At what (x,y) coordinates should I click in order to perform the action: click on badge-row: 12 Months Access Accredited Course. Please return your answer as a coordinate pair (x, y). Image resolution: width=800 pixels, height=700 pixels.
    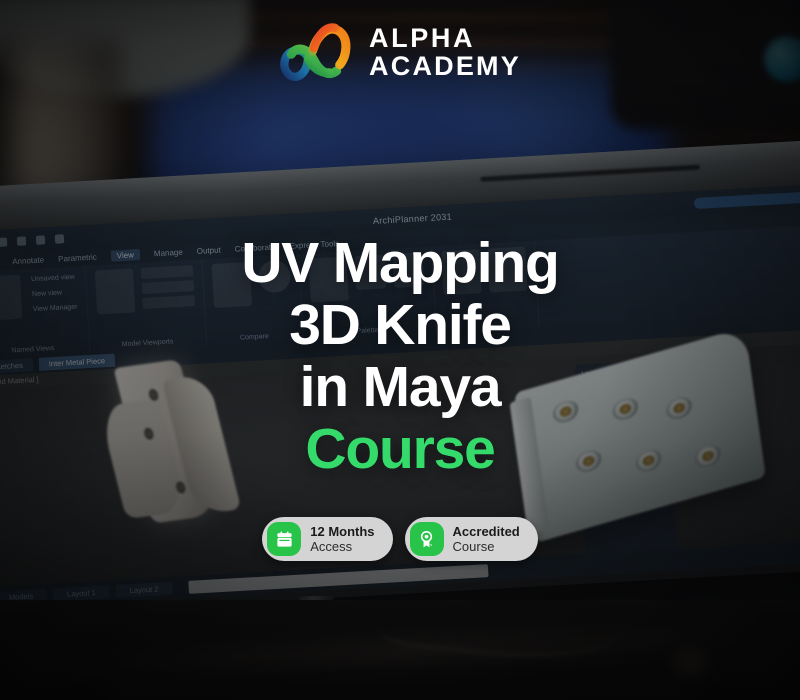
    Looking at the image, I should click on (400, 539).